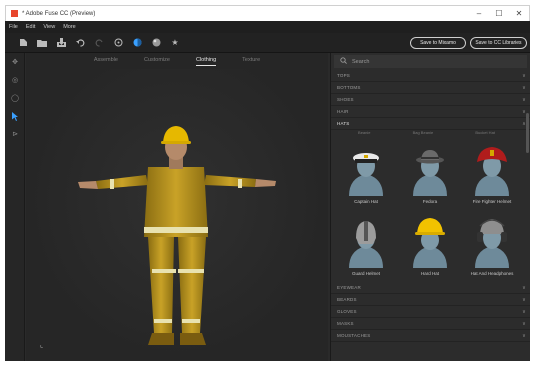  What do you see at coordinates (15, 207) in the screenshot?
I see `tool-rail: ✥ ◎ ◯ ⊳` at bounding box center [15, 207].